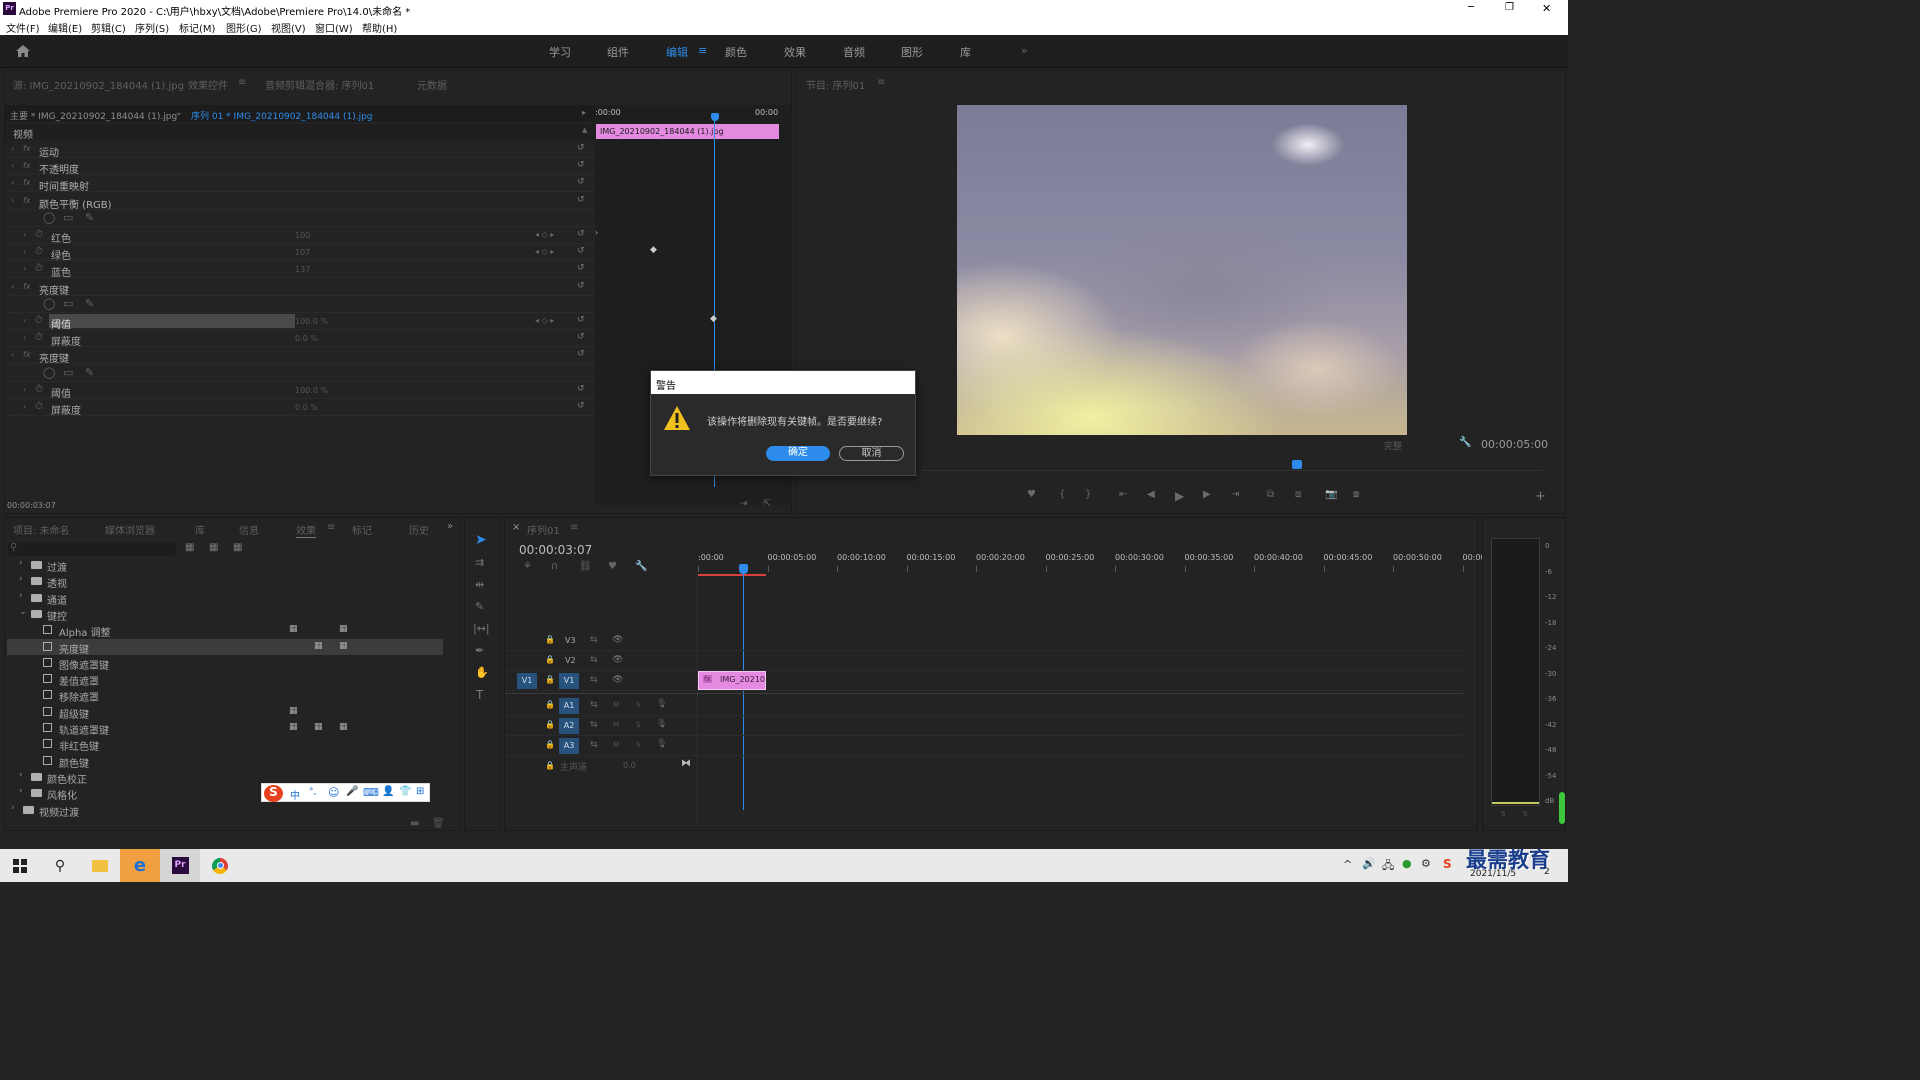 This screenshot has width=1920, height=1080. I want to click on tab-history: 历史, so click(419, 529).